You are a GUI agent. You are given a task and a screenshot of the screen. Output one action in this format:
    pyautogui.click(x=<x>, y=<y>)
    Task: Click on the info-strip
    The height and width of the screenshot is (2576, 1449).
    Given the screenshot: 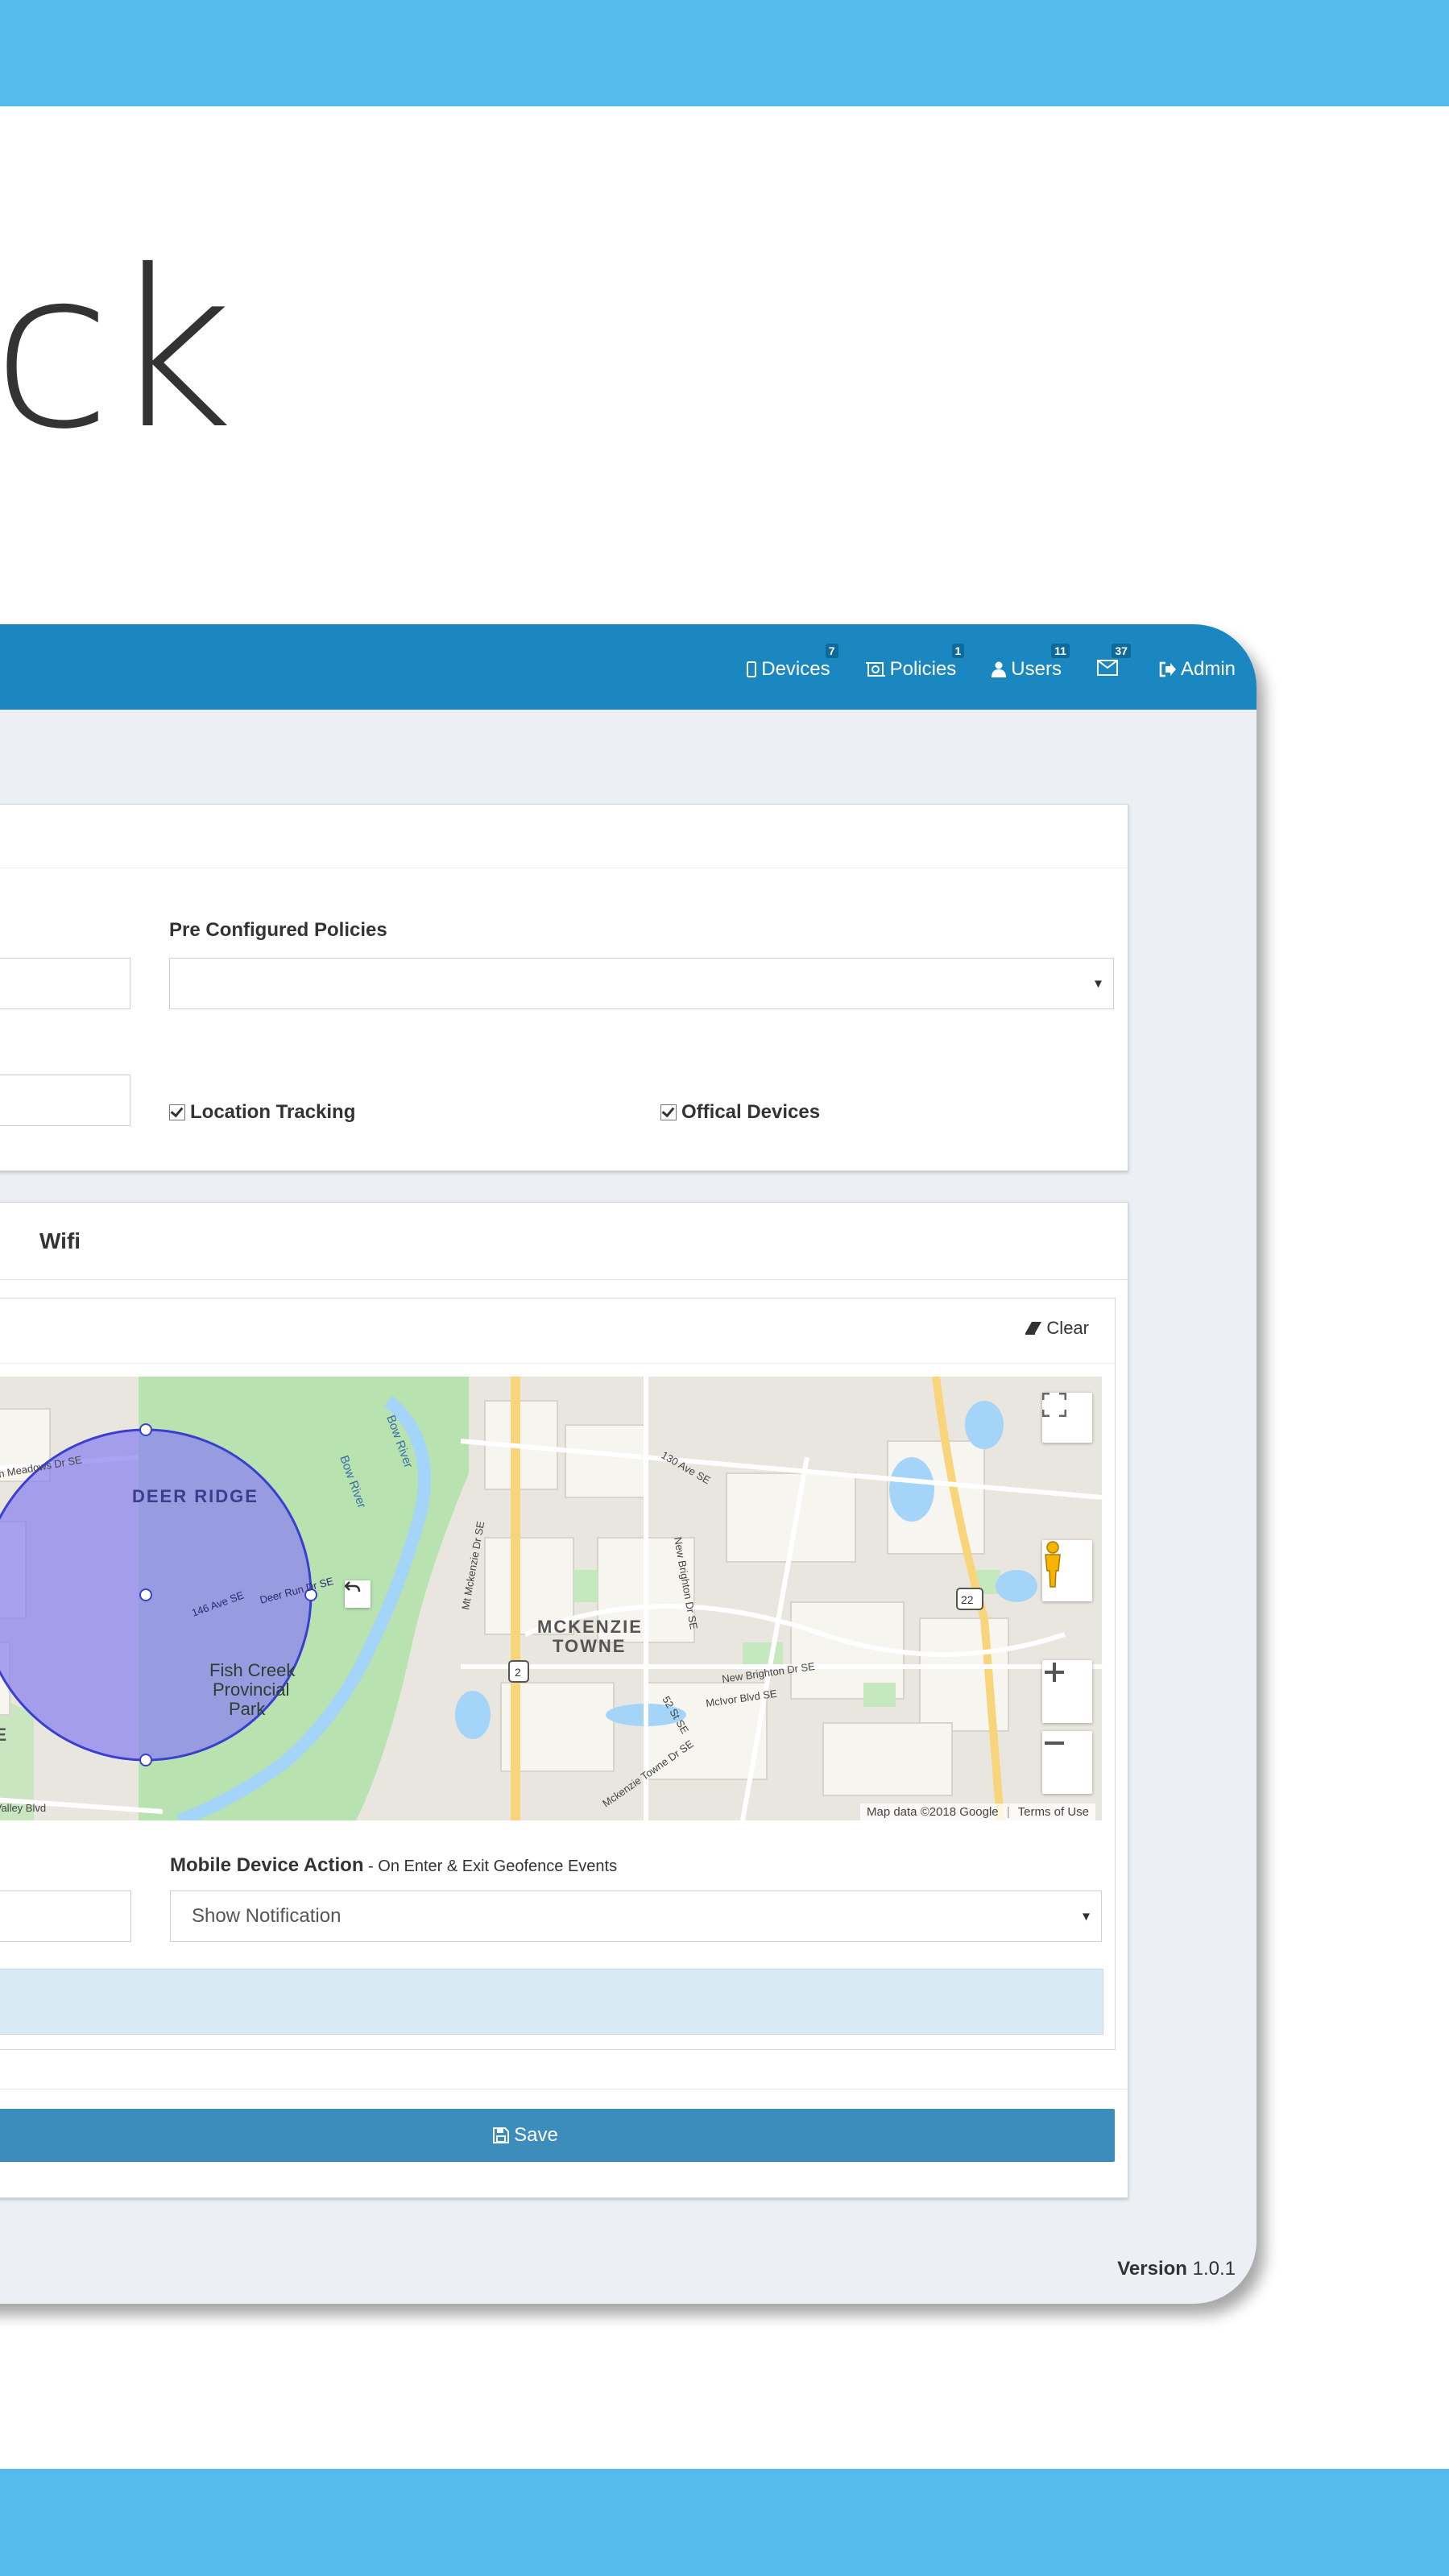 What is the action you would take?
    pyautogui.click(x=551, y=2002)
    